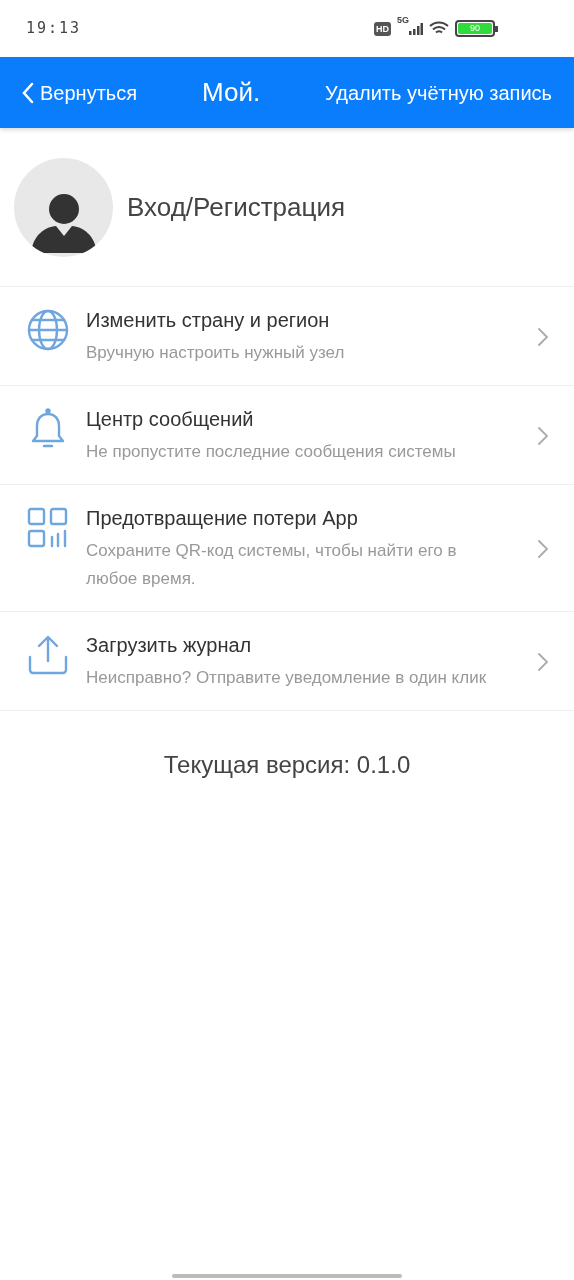  Describe the element at coordinates (287, 765) in the screenshot. I see `version-text: Текущая версия: 0.1.0` at that location.